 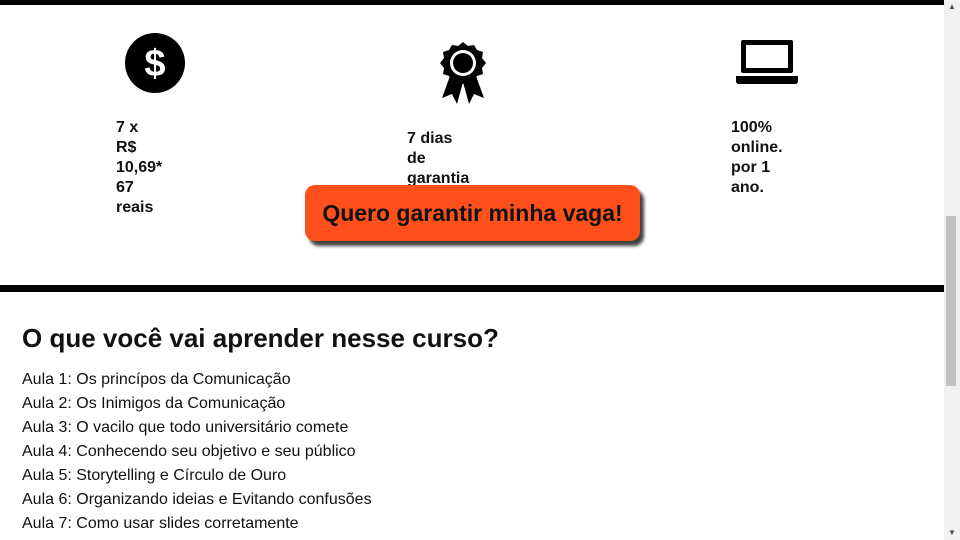 I want to click on lesson-item: Aula 5: Storytelling e Círculo de Ouro, so click(x=154, y=475).